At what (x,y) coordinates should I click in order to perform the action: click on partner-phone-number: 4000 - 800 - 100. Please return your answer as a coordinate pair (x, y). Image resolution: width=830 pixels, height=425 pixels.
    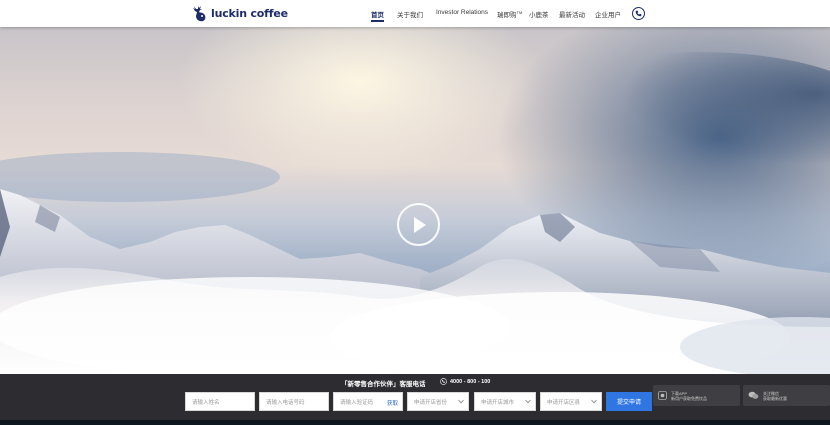
    Looking at the image, I should click on (470, 381).